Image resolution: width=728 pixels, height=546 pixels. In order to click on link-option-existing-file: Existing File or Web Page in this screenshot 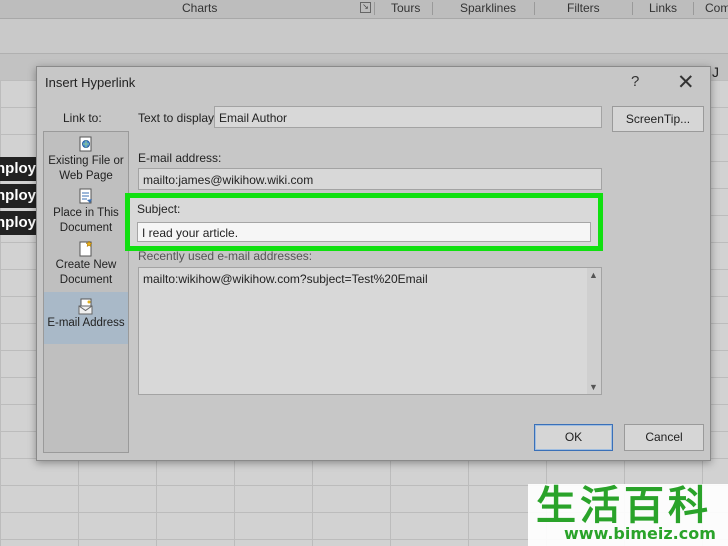, I will do `click(86, 161)`.